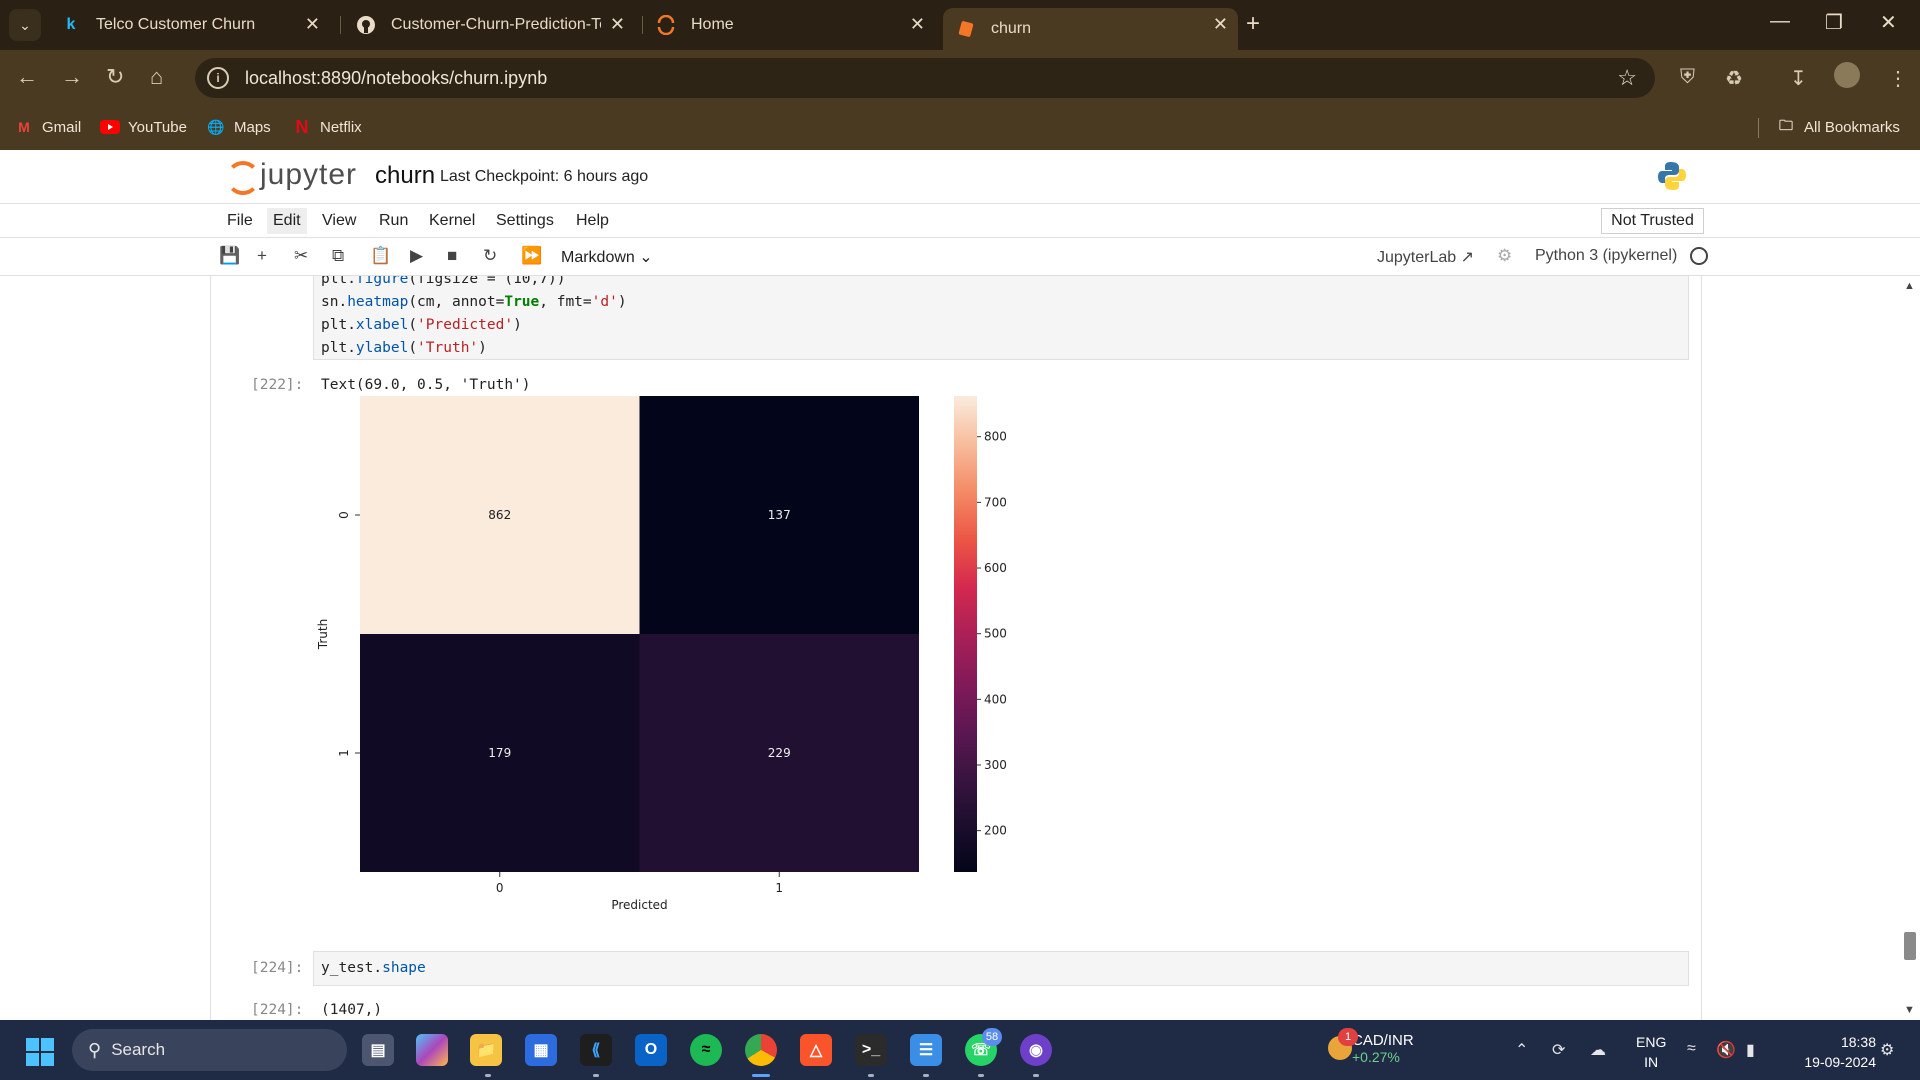  What do you see at coordinates (327, 127) in the screenshot?
I see `bookmark-netflix: N Netflix` at bounding box center [327, 127].